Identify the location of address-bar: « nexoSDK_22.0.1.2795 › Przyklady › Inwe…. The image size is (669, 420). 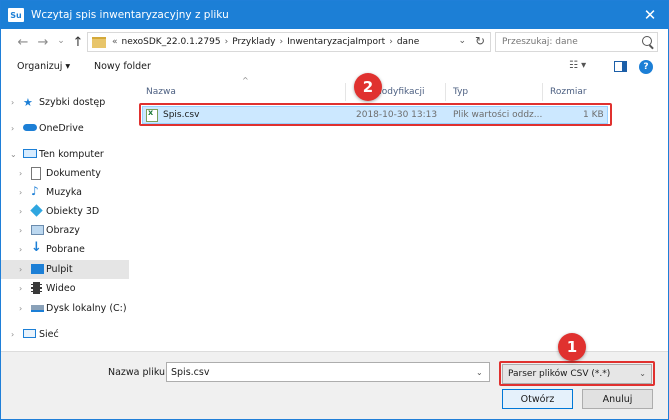
(289, 42).